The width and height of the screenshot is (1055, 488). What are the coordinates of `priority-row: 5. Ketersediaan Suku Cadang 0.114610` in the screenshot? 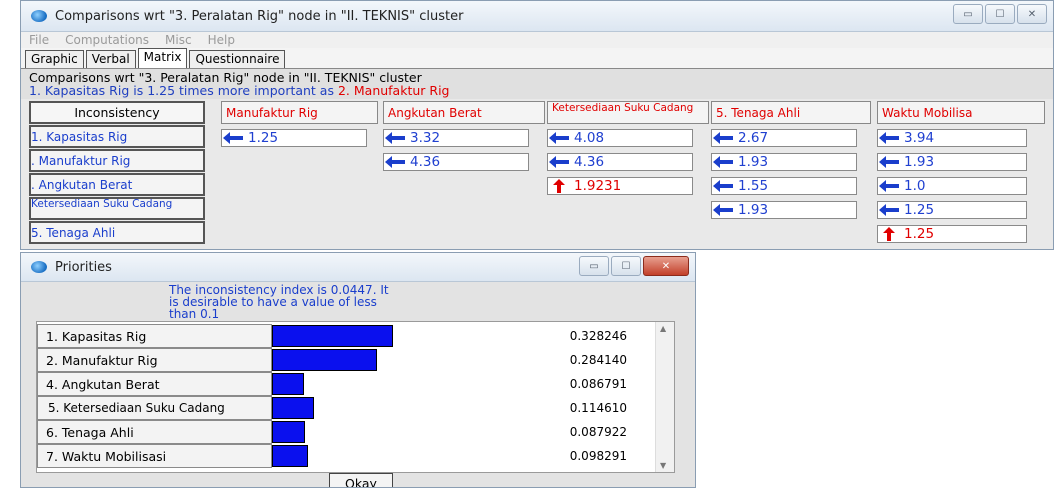 It's located at (347, 408).